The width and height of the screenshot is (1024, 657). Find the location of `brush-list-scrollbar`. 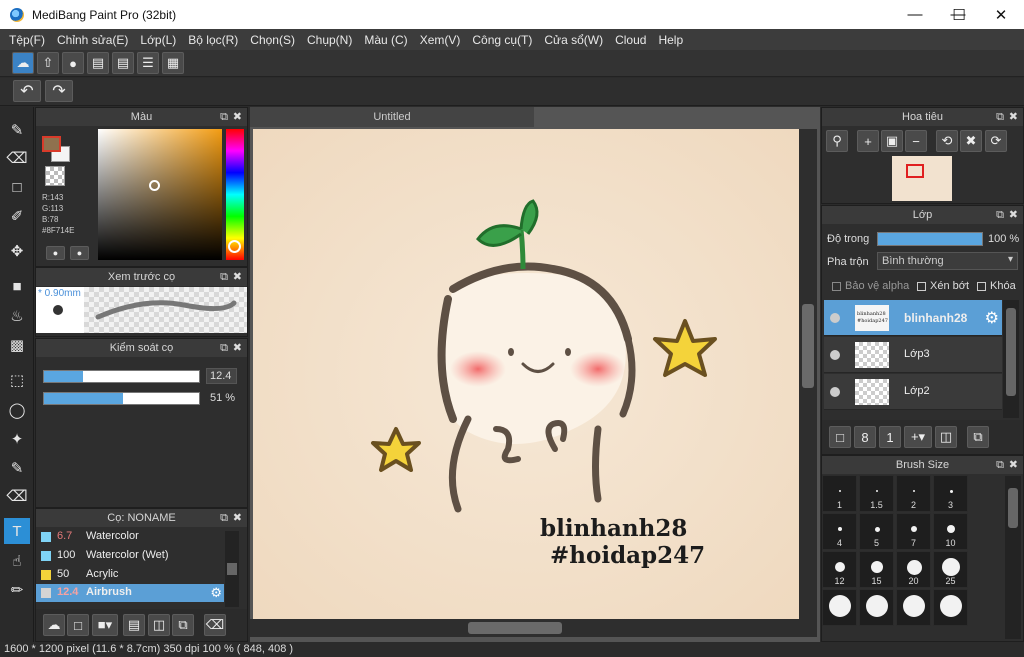

brush-list-scrollbar is located at coordinates (232, 569).